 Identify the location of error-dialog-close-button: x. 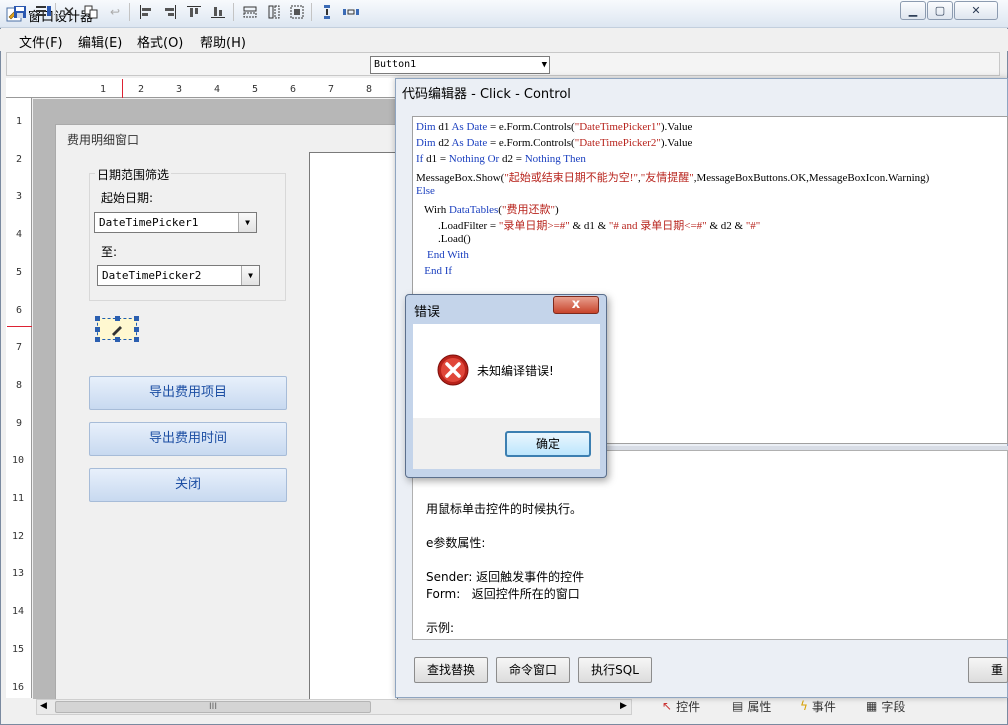
(576, 305).